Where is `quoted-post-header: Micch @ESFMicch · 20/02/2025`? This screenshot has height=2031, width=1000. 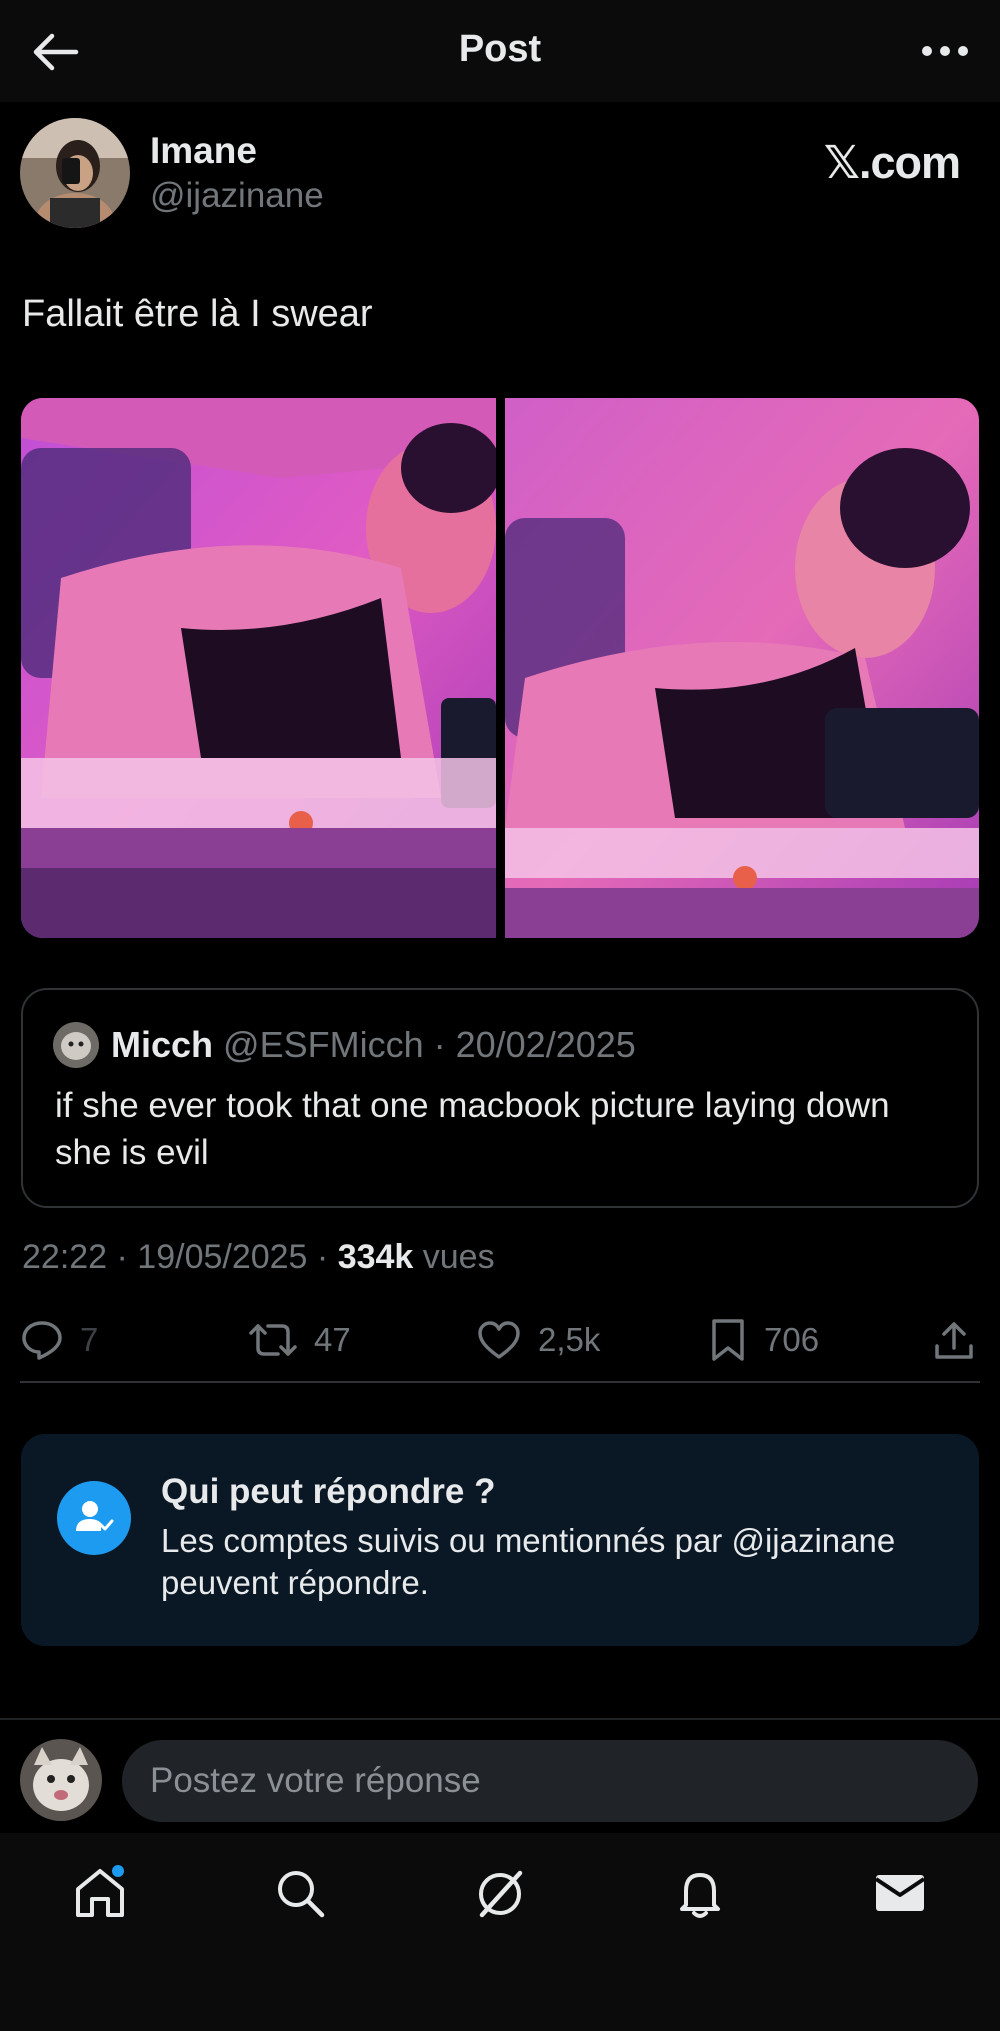
quoted-post-header: Micch @ESFMicch · 20/02/2025 is located at coordinates (373, 1045).